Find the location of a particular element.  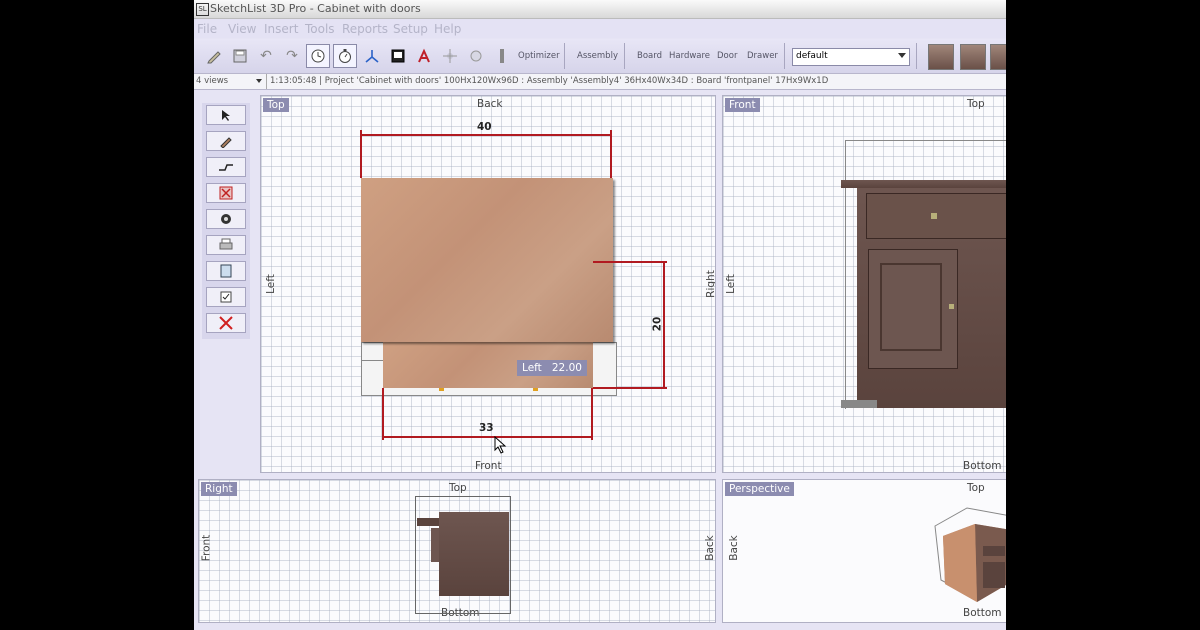

frame-corner is located at coordinates (372, 351).